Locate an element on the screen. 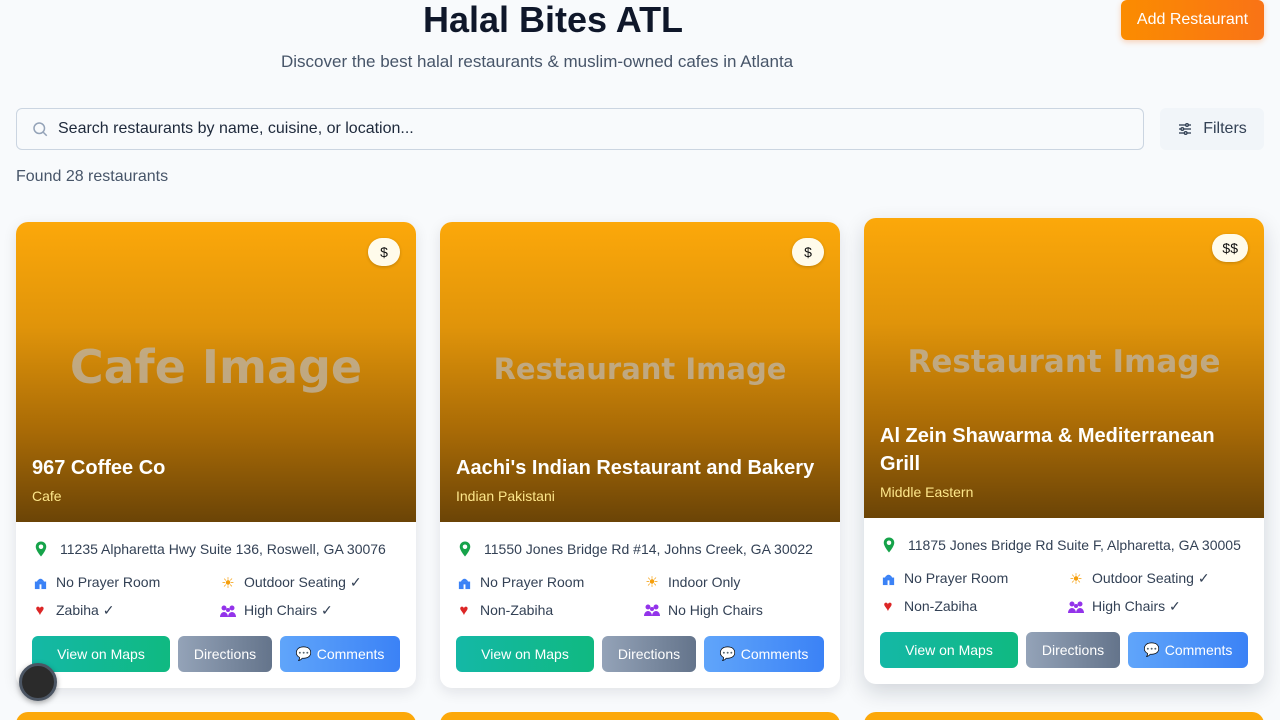 The height and width of the screenshot is (720, 1280). seating-text: Indoor Only is located at coordinates (704, 582).